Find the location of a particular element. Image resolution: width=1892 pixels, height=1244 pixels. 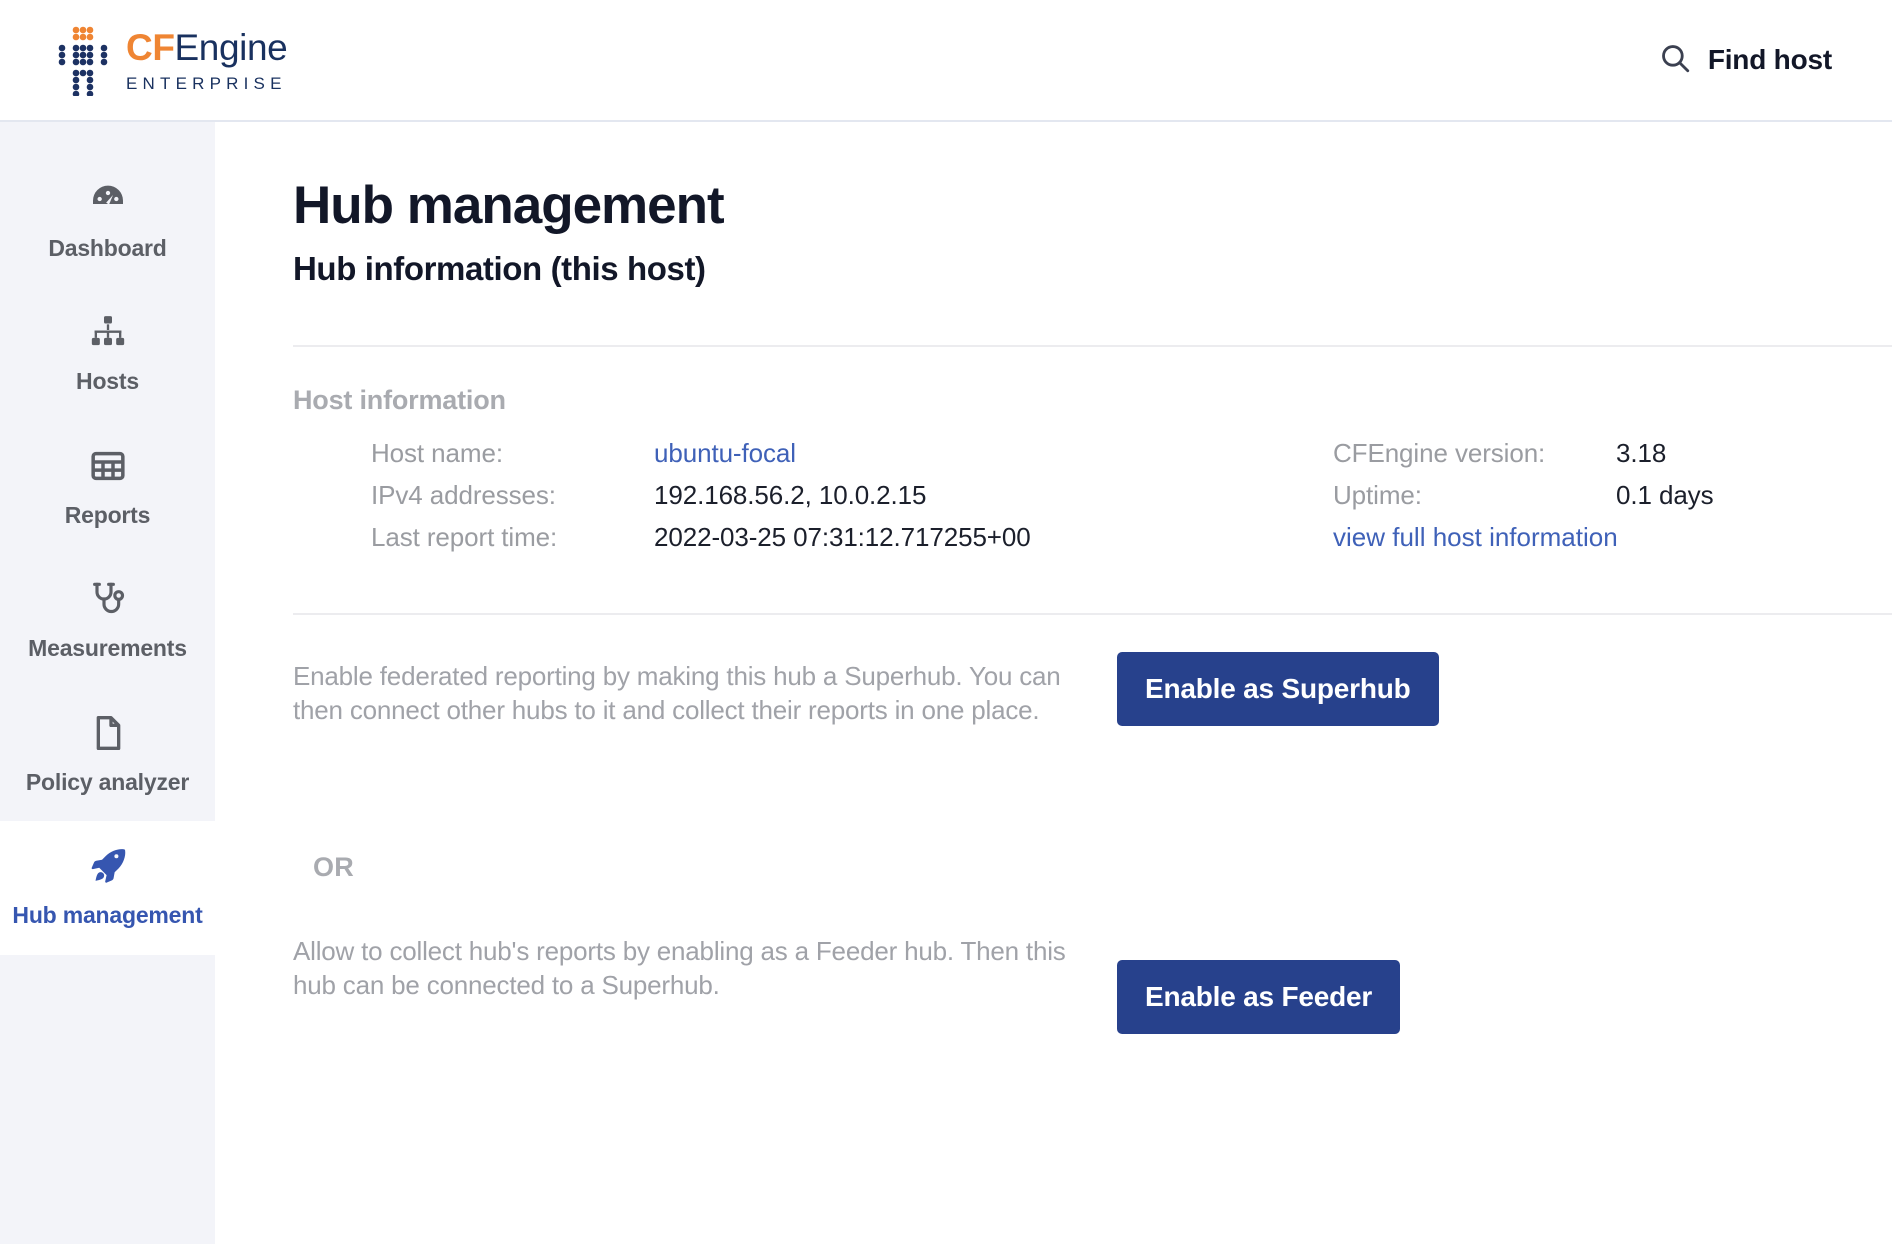

sidebar-item-label: Hosts is located at coordinates (107, 381).